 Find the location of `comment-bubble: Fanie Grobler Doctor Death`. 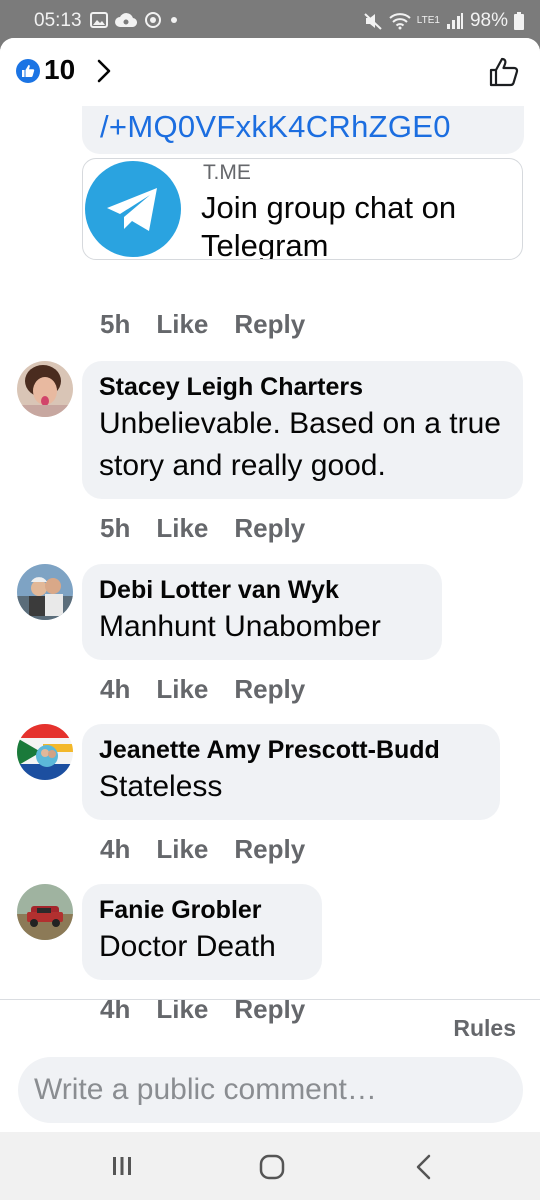

comment-bubble: Fanie Grobler Doctor Death is located at coordinates (202, 932).